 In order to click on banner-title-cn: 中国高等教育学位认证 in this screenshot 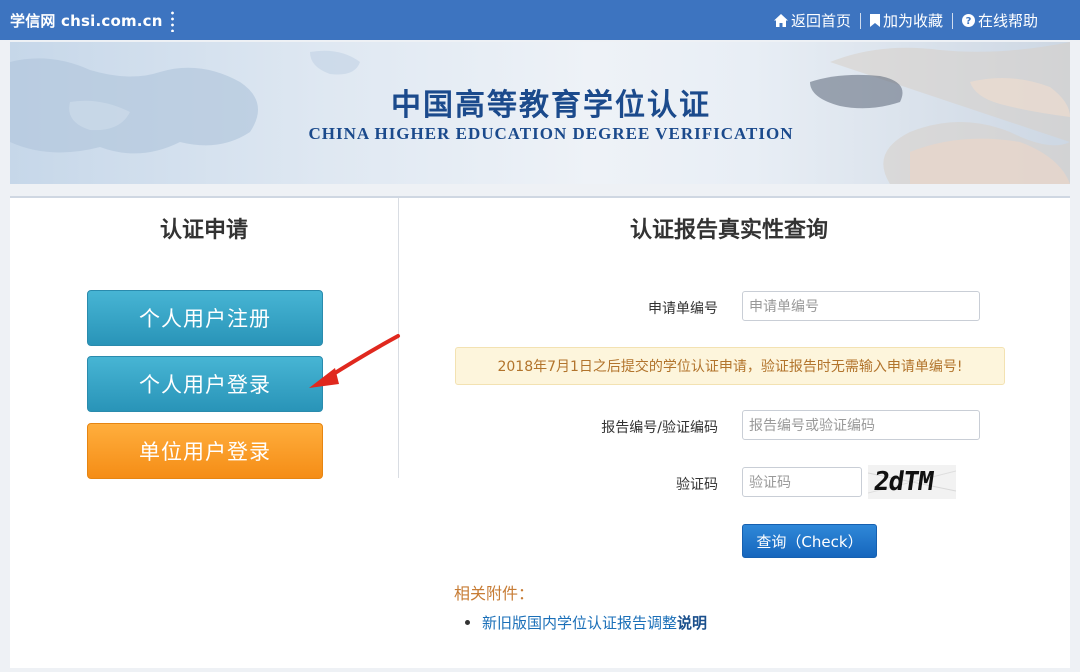, I will do `click(551, 105)`.